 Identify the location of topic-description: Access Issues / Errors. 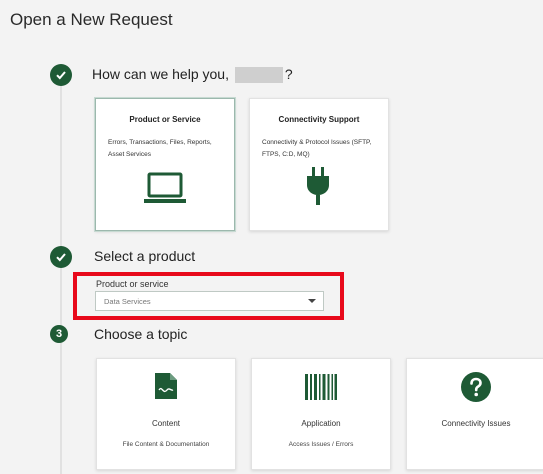
(321, 444).